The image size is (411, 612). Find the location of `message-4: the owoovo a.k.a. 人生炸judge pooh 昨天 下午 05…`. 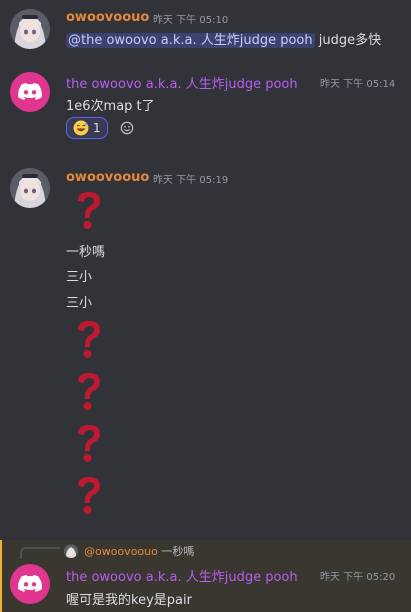

message-4: the owoovo a.k.a. 人生炸judge pooh 昨天 下午 05… is located at coordinates (205, 576).